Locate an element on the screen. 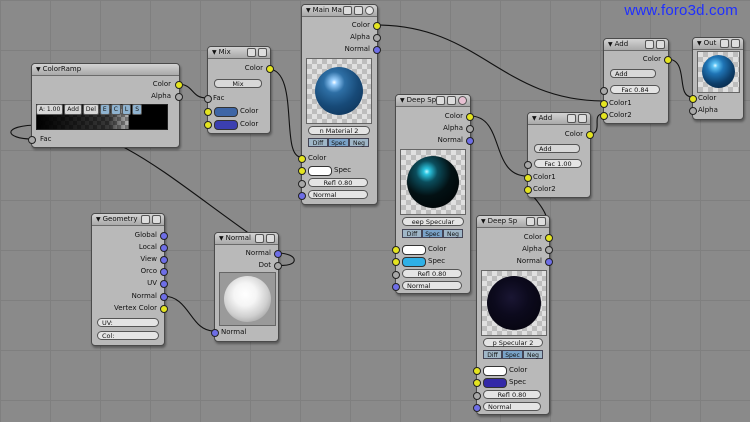  normal-direction-sphere is located at coordinates (247, 299).